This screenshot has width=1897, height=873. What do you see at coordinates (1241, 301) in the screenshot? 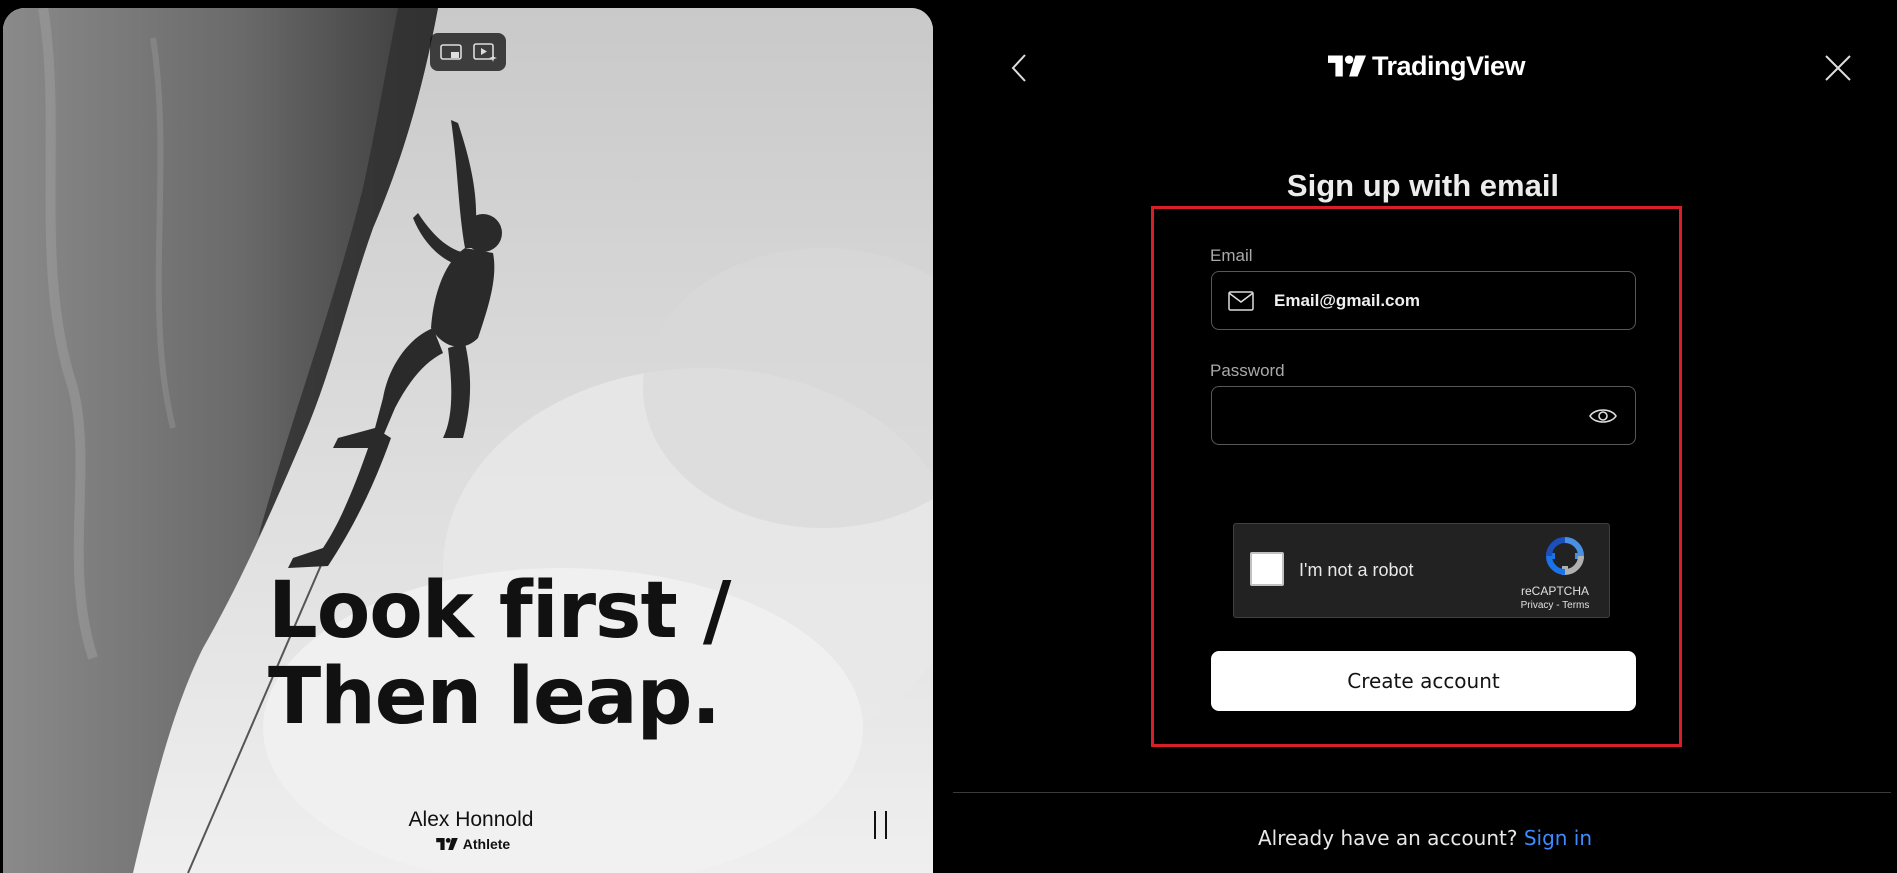
I see `mail-icon` at bounding box center [1241, 301].